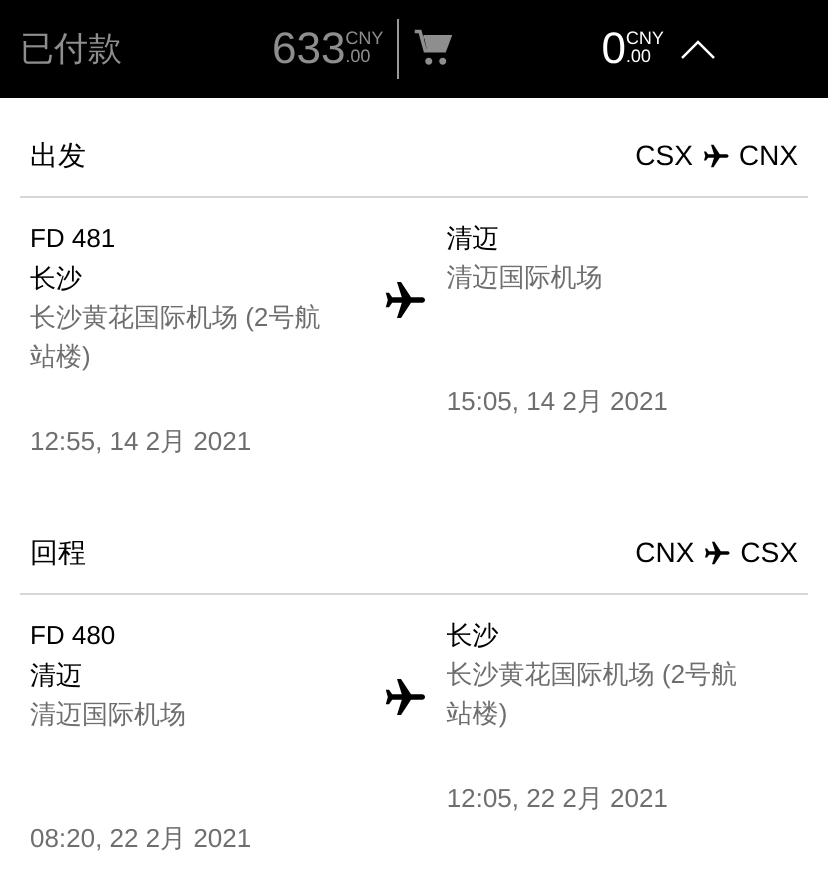 Image resolution: width=828 pixels, height=873 pixels. What do you see at coordinates (664, 156) in the screenshot?
I see `origin-code: CSX` at bounding box center [664, 156].